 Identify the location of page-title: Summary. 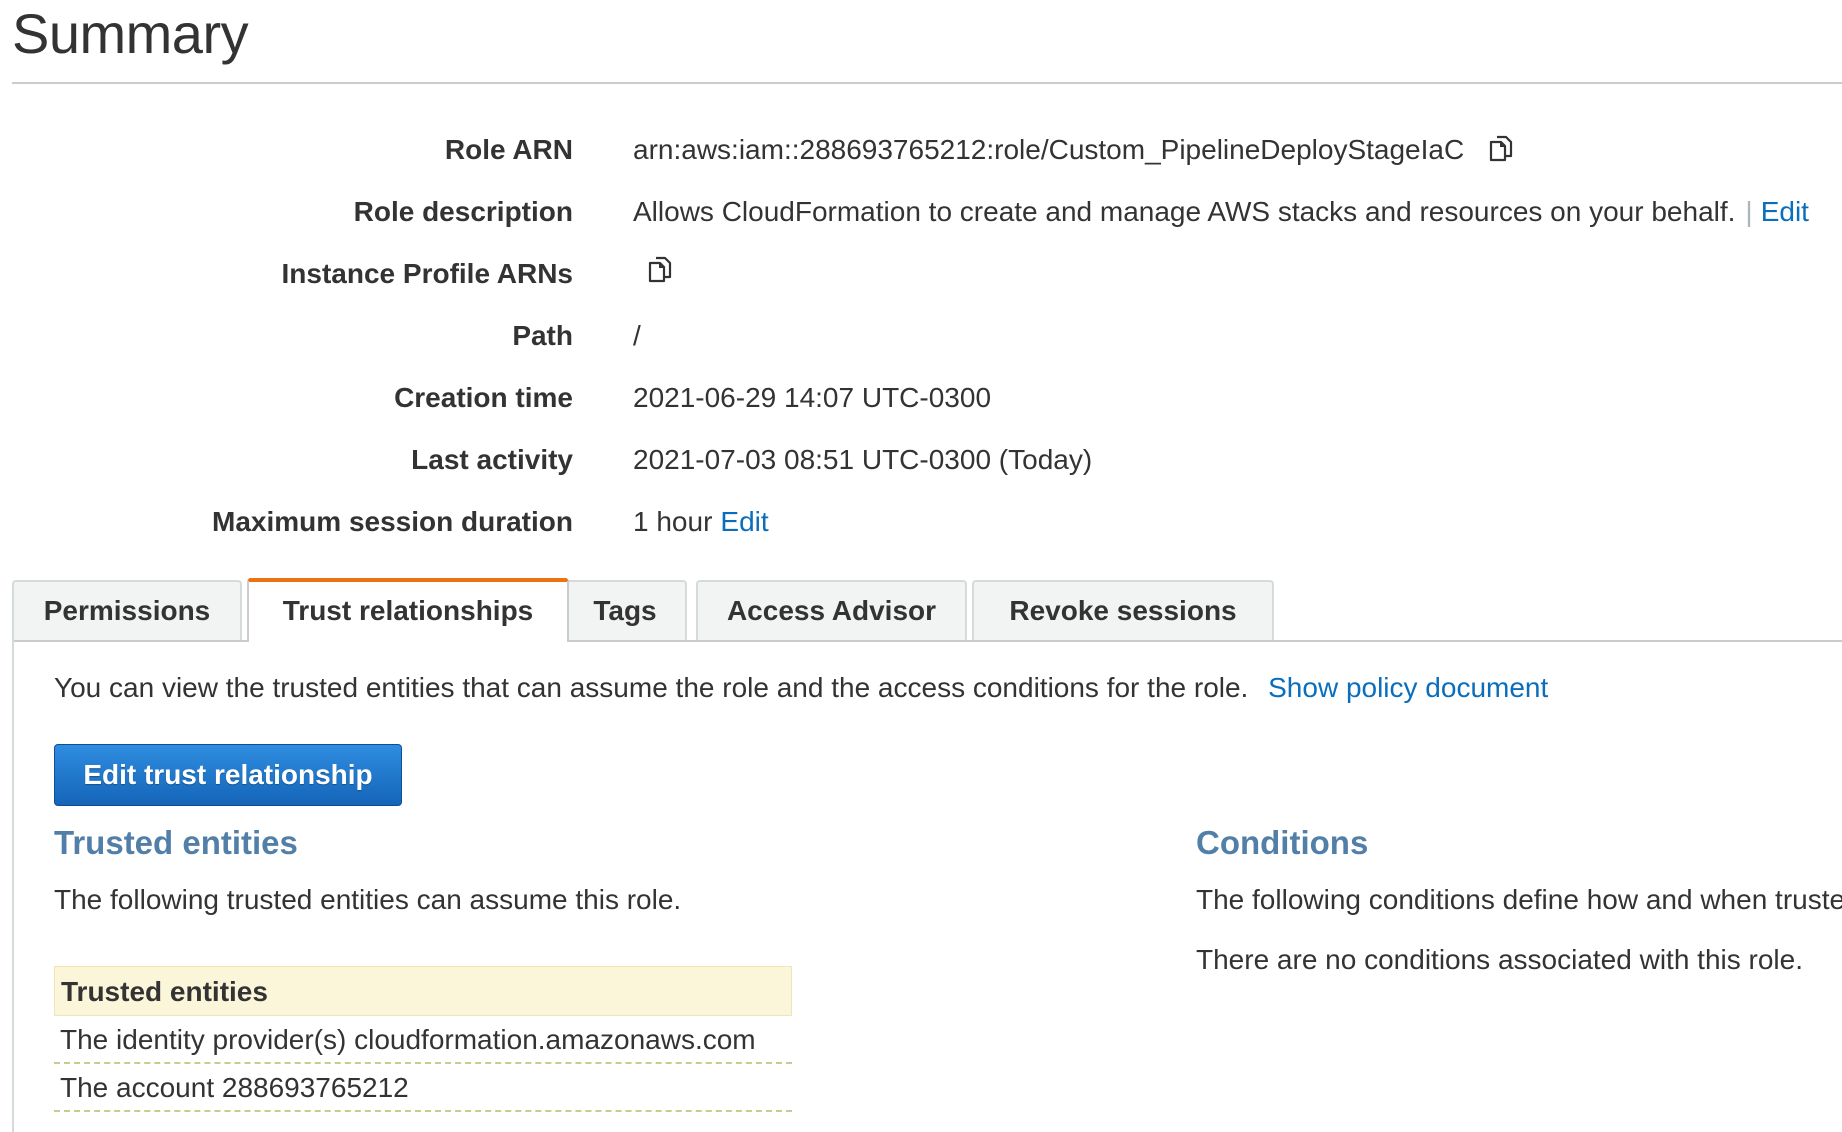
(130, 33).